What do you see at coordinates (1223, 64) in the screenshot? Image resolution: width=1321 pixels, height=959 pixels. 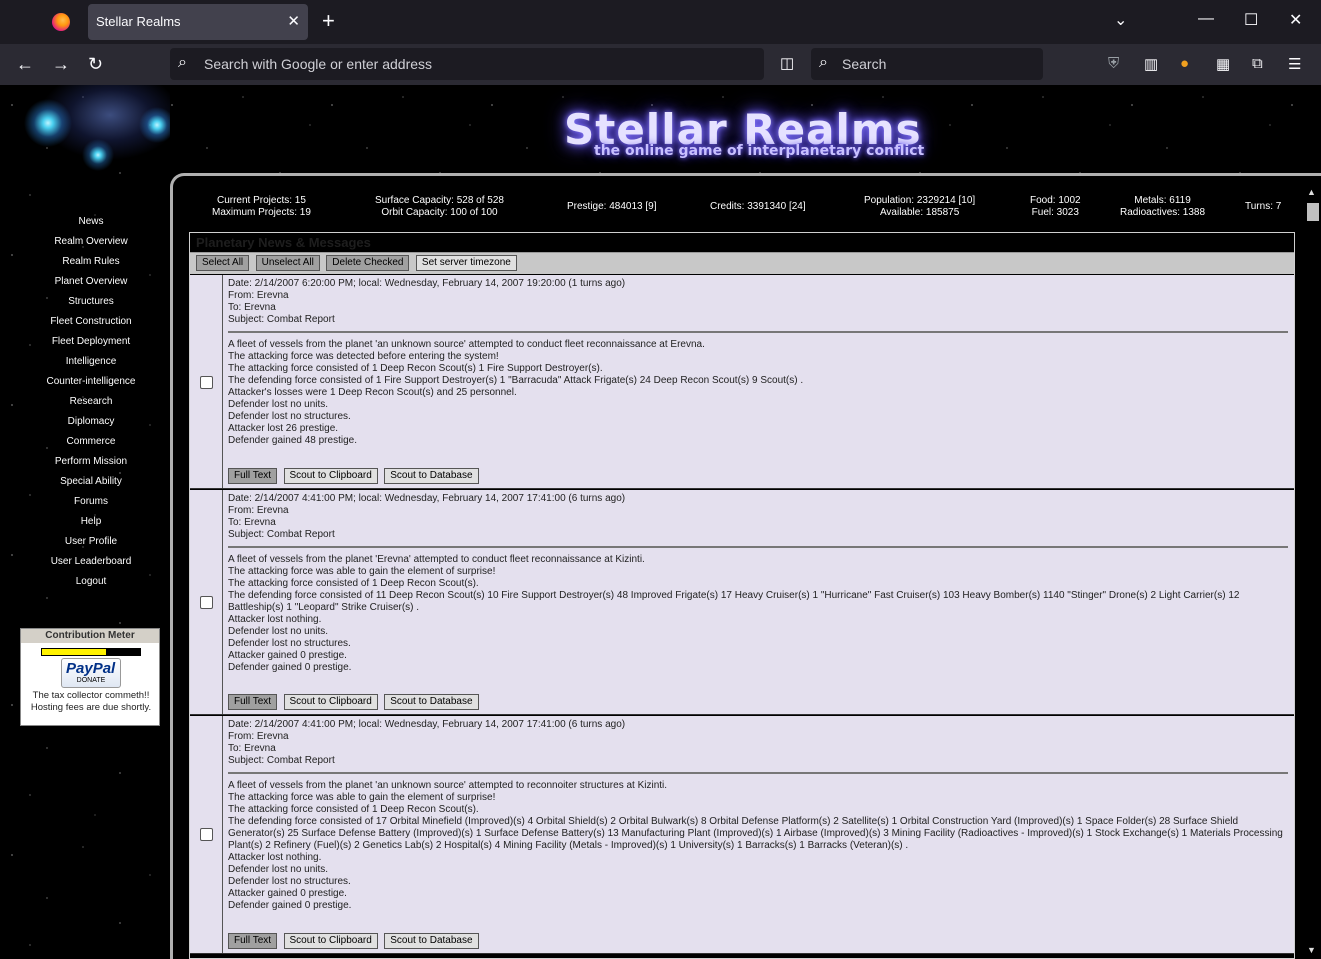 I see `addons-grid-icon: ▦` at bounding box center [1223, 64].